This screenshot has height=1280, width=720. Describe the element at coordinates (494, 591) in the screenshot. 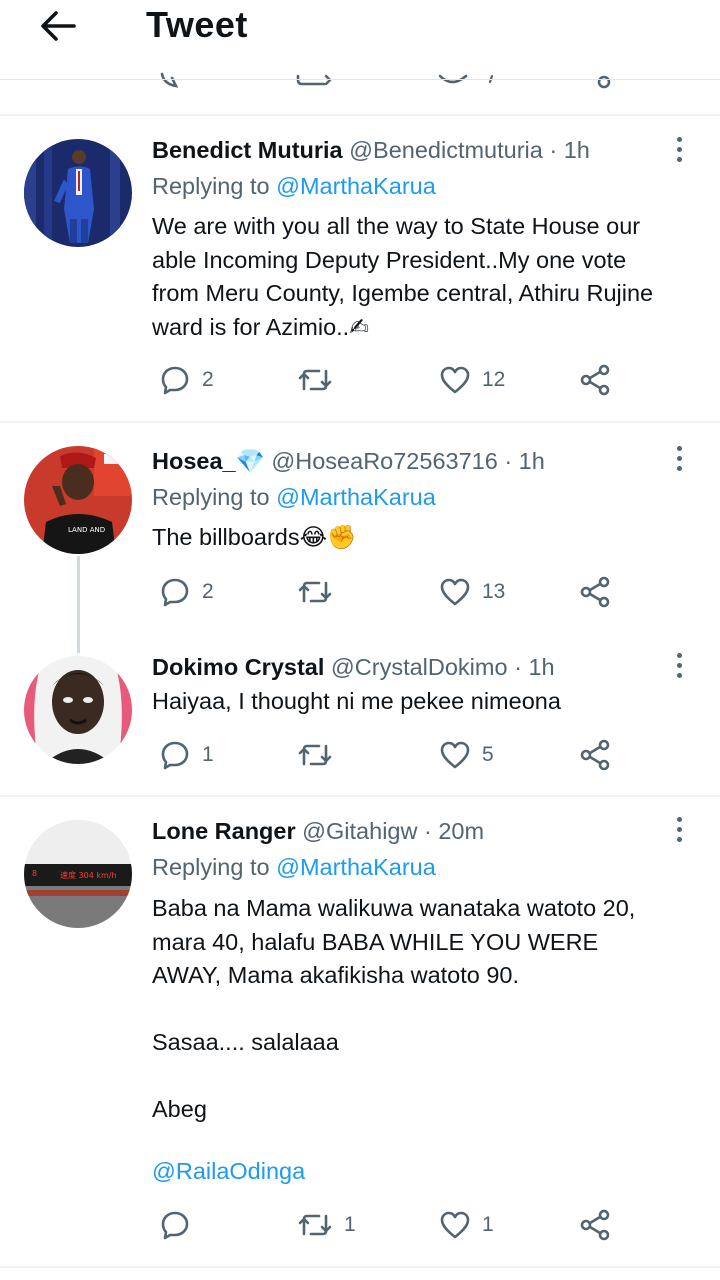

I see `like-count: 13` at that location.